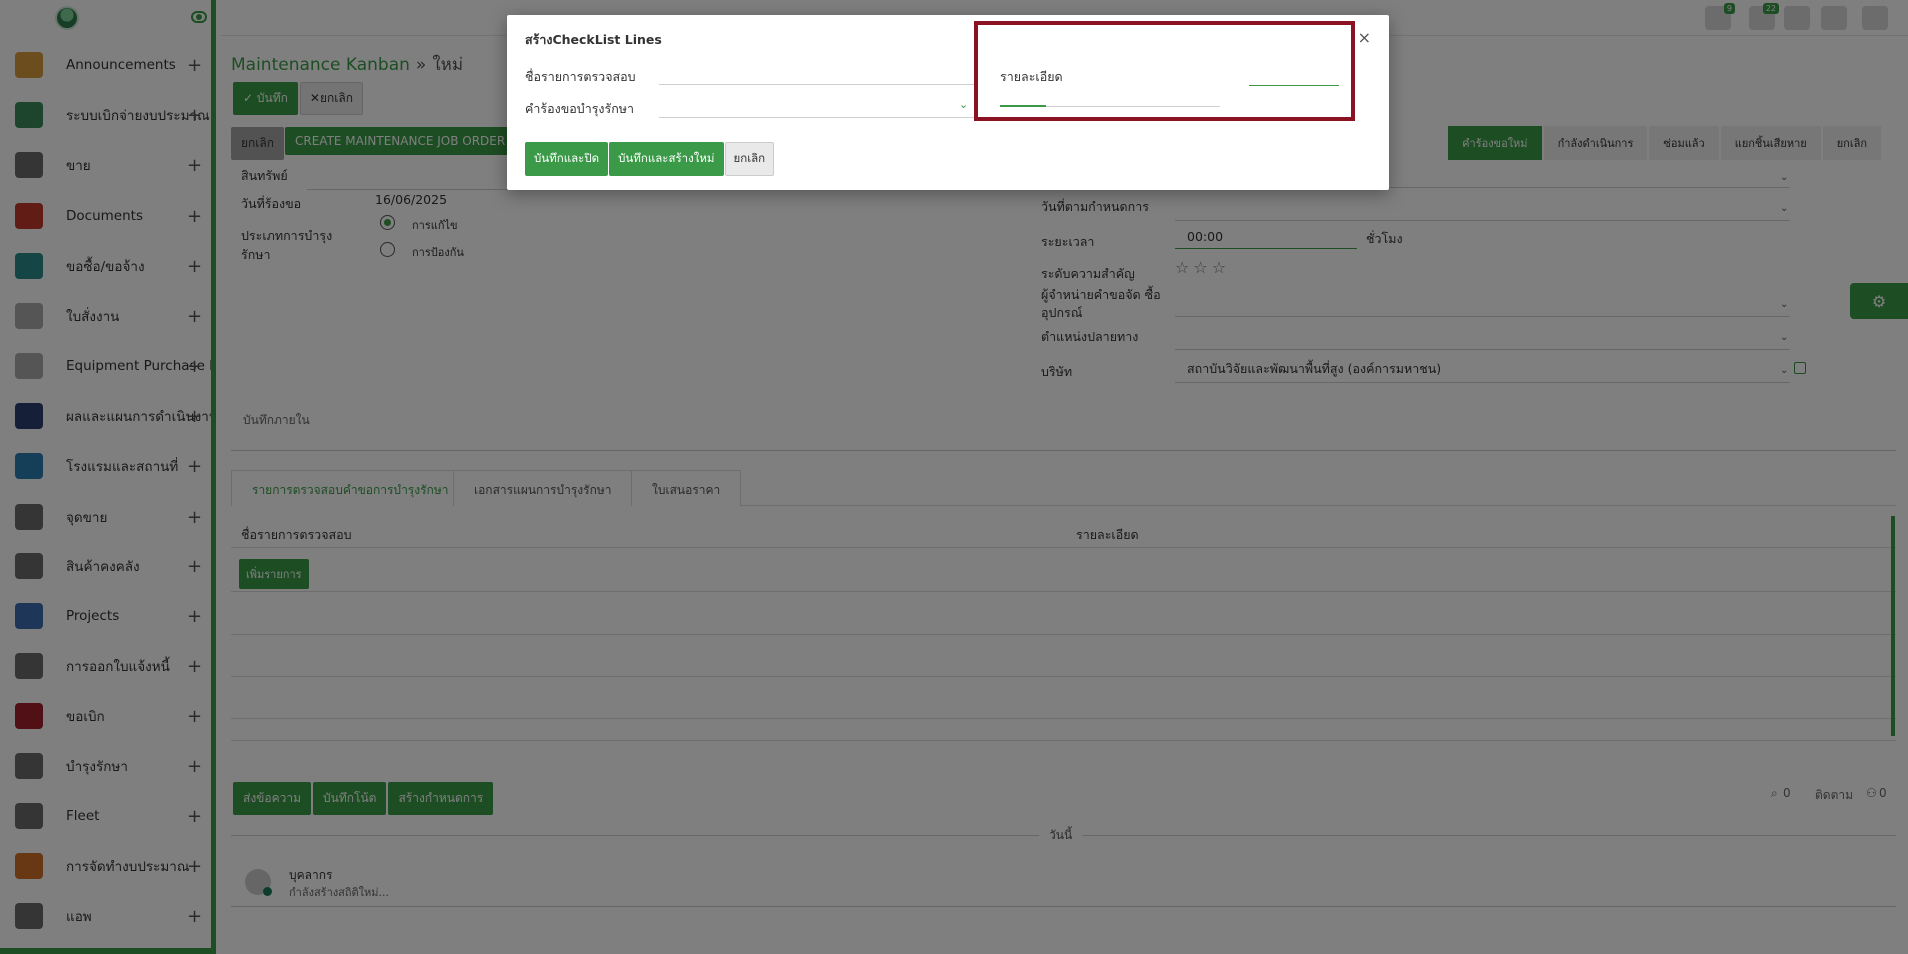  I want to click on save-new-button: บันทึกและสร้างใหม่, so click(666, 159).